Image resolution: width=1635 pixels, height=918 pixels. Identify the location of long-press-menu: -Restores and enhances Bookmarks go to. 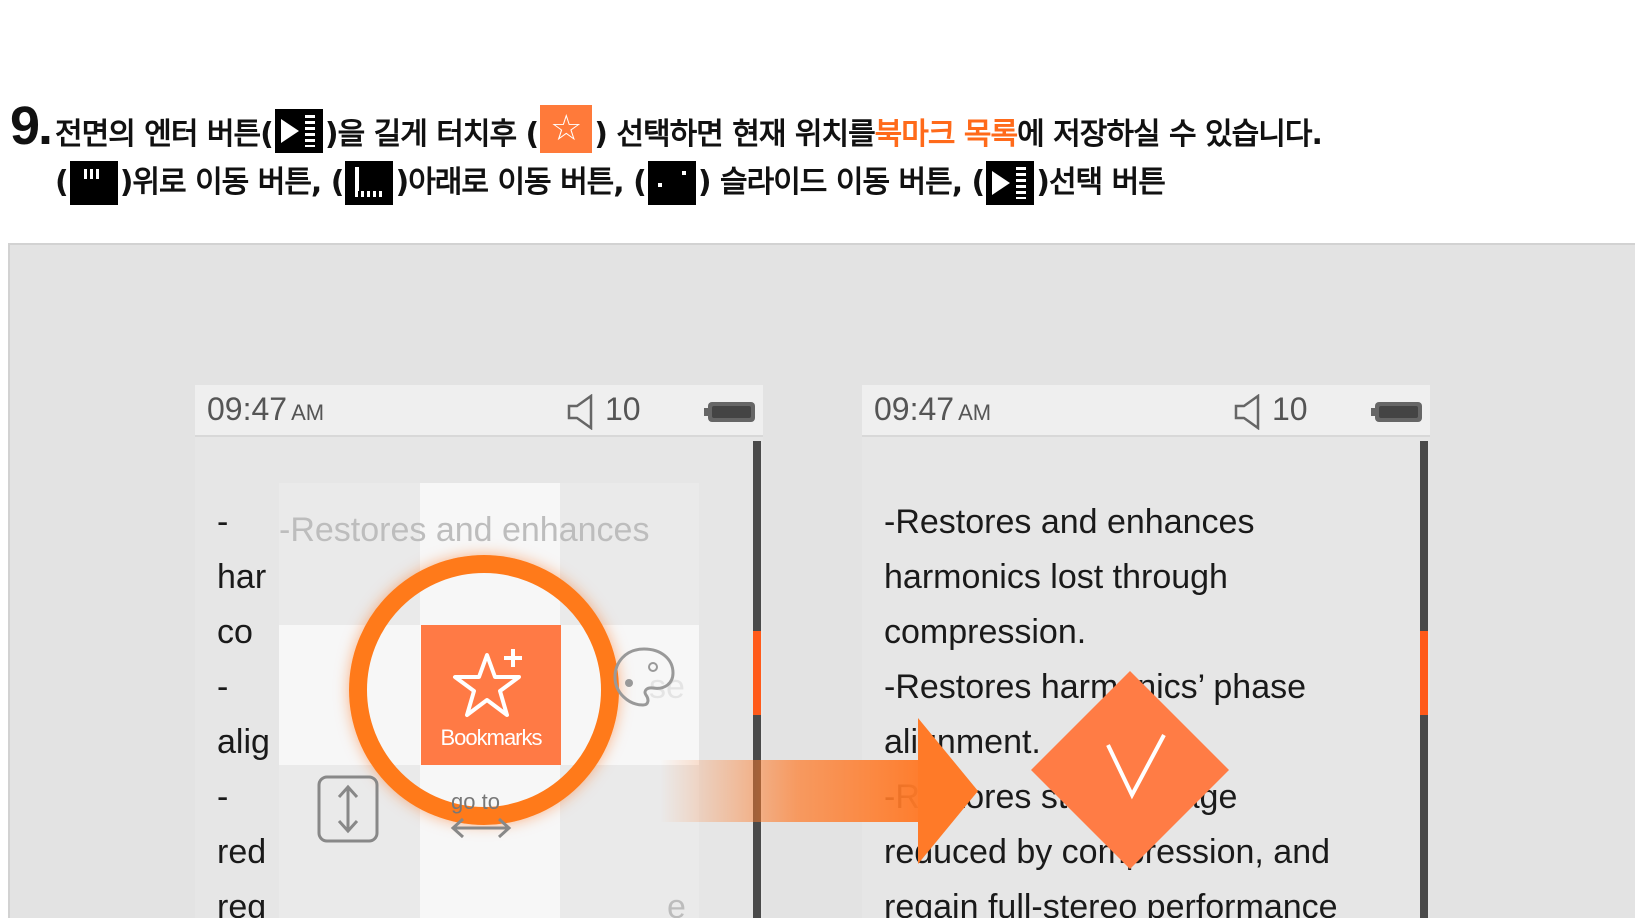
(489, 700).